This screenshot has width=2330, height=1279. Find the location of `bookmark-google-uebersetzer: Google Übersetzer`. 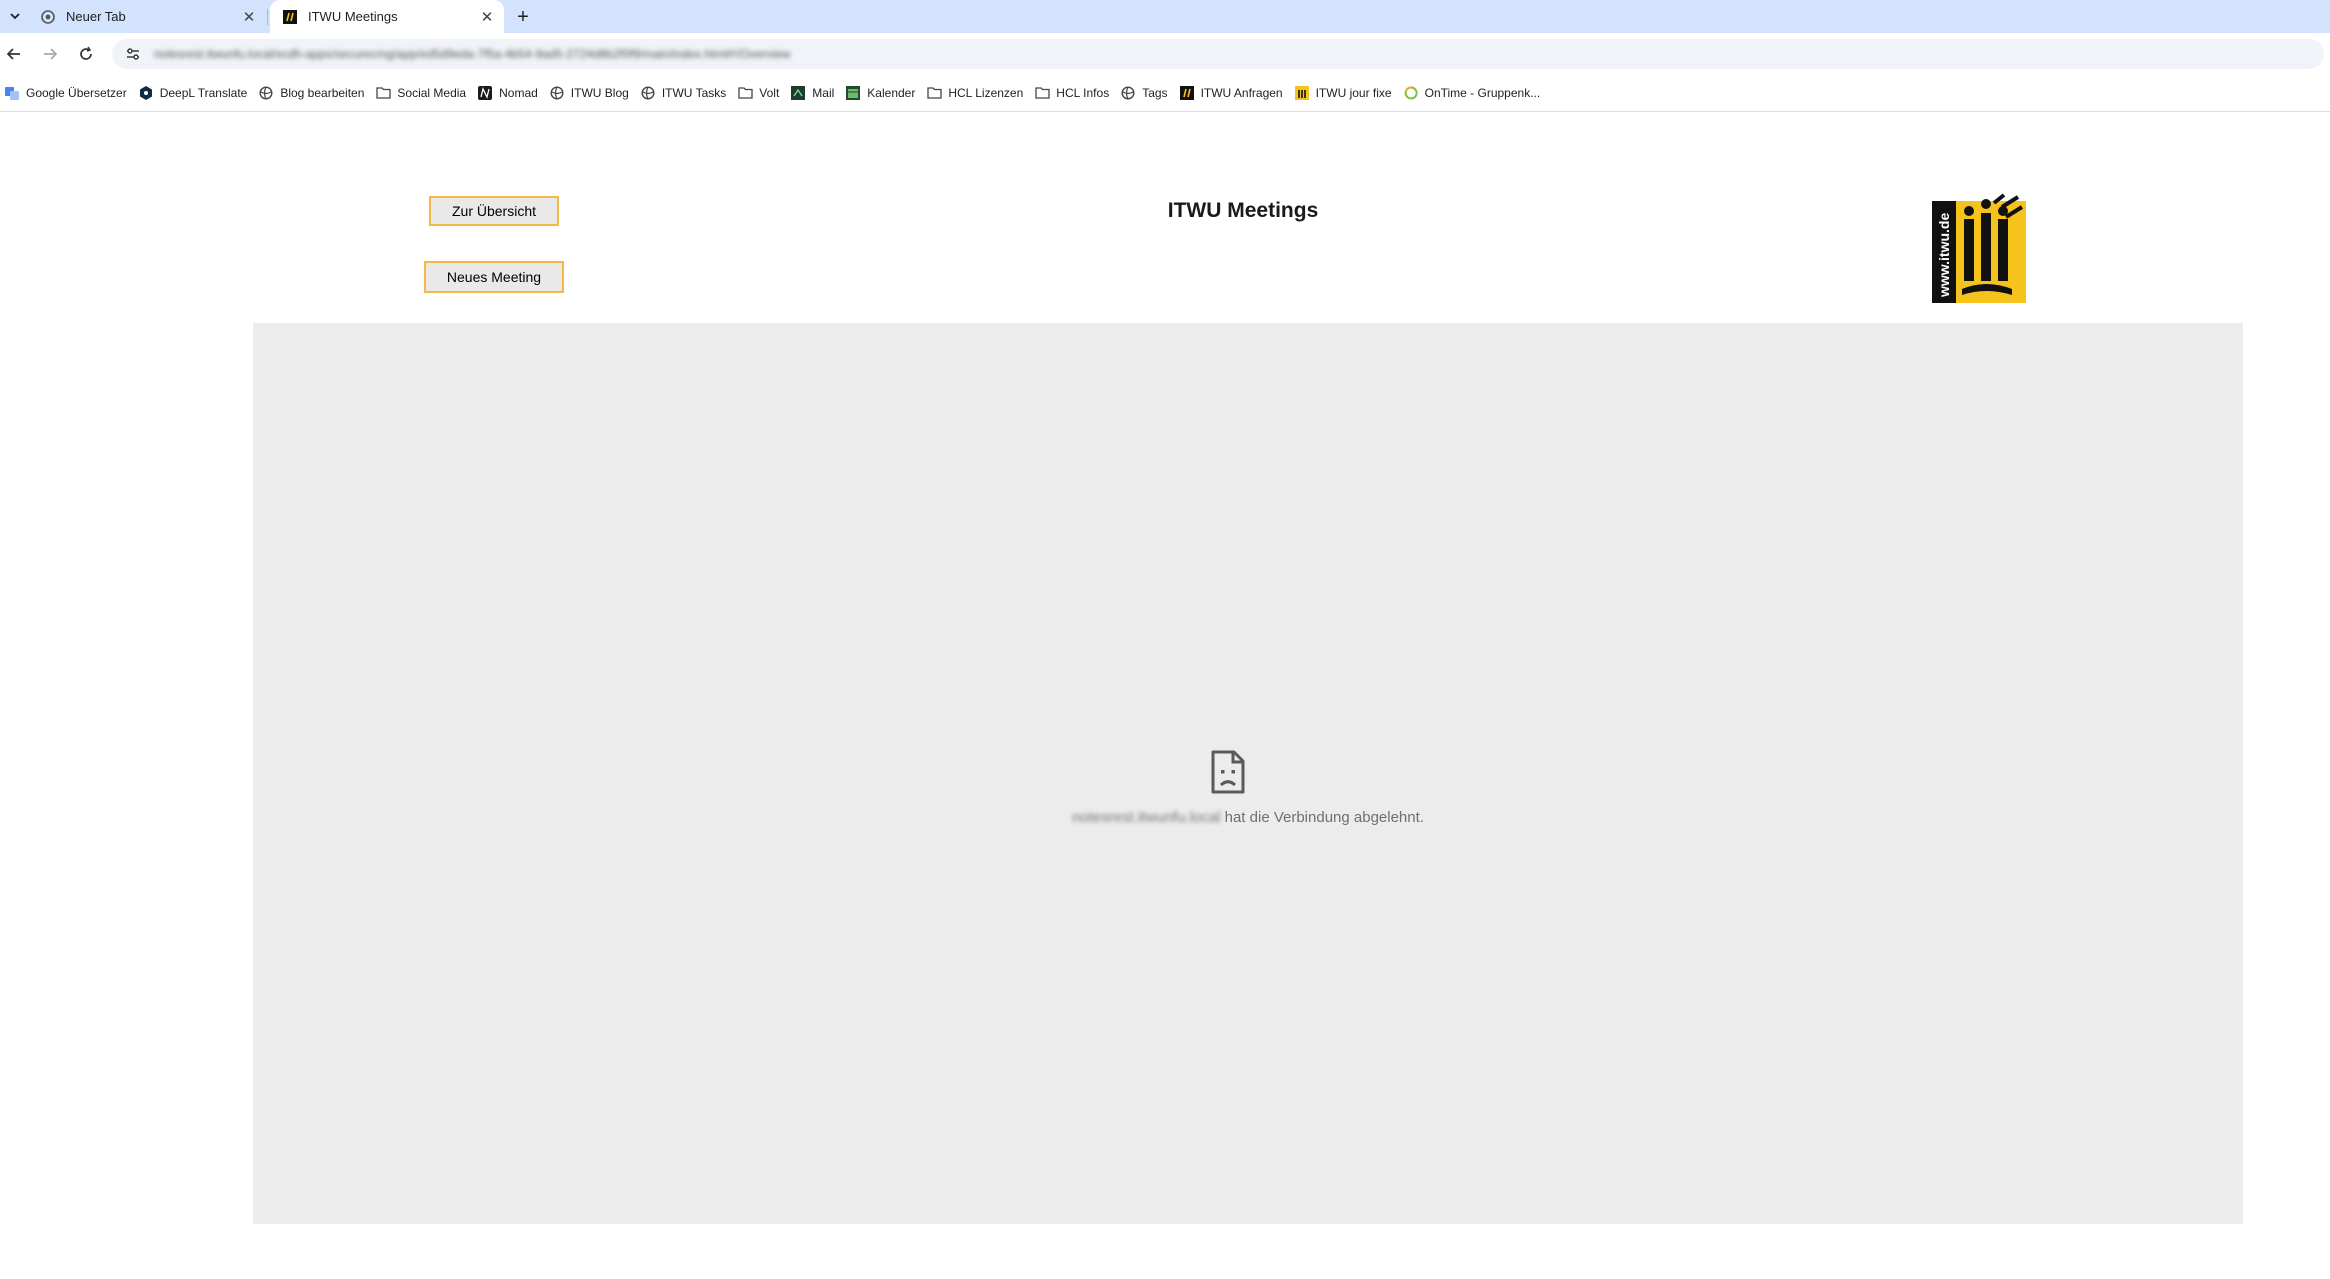

bookmark-google-uebersetzer: Google Übersetzer is located at coordinates (67, 93).